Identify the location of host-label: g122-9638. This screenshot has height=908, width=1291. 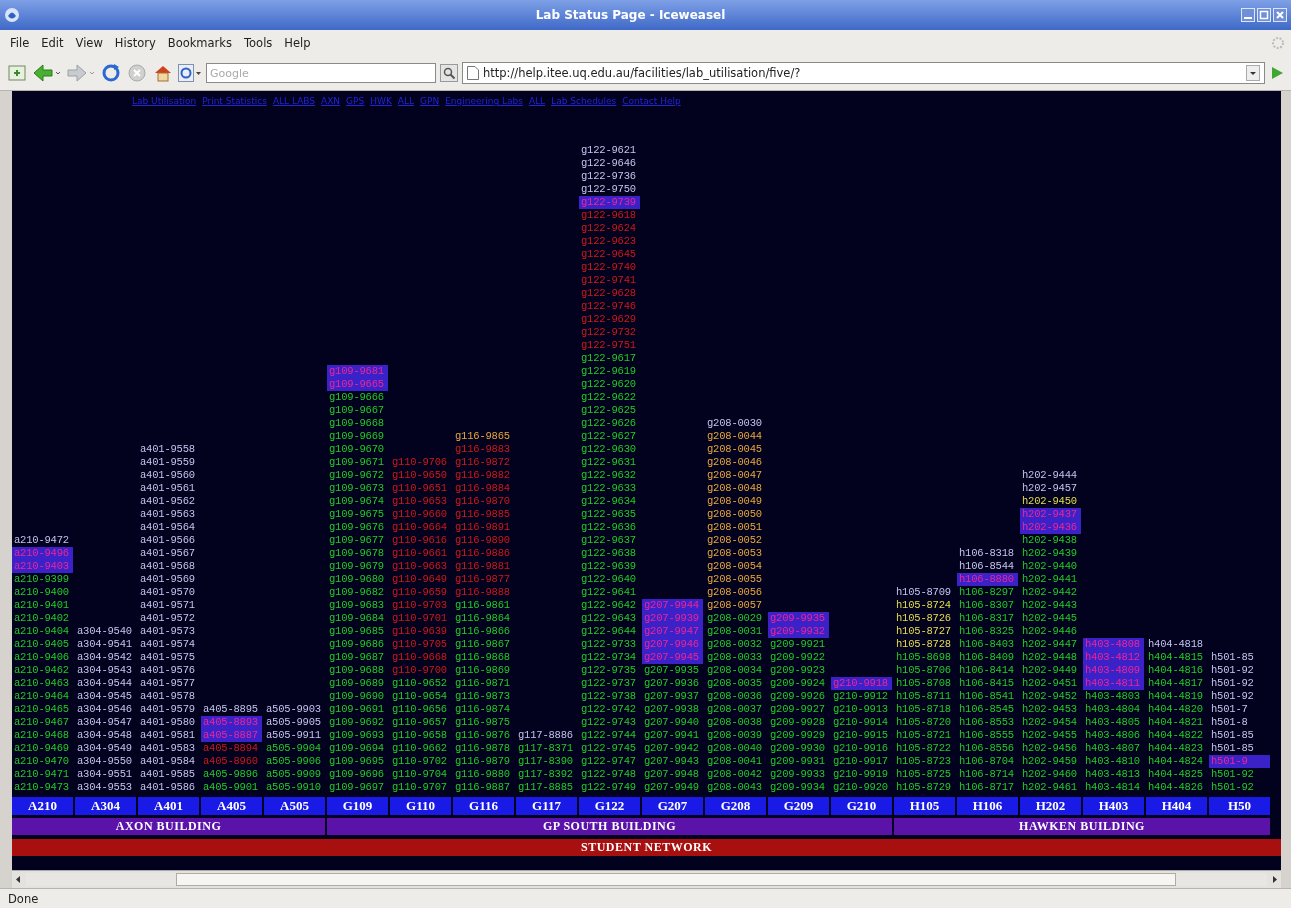
(608, 553).